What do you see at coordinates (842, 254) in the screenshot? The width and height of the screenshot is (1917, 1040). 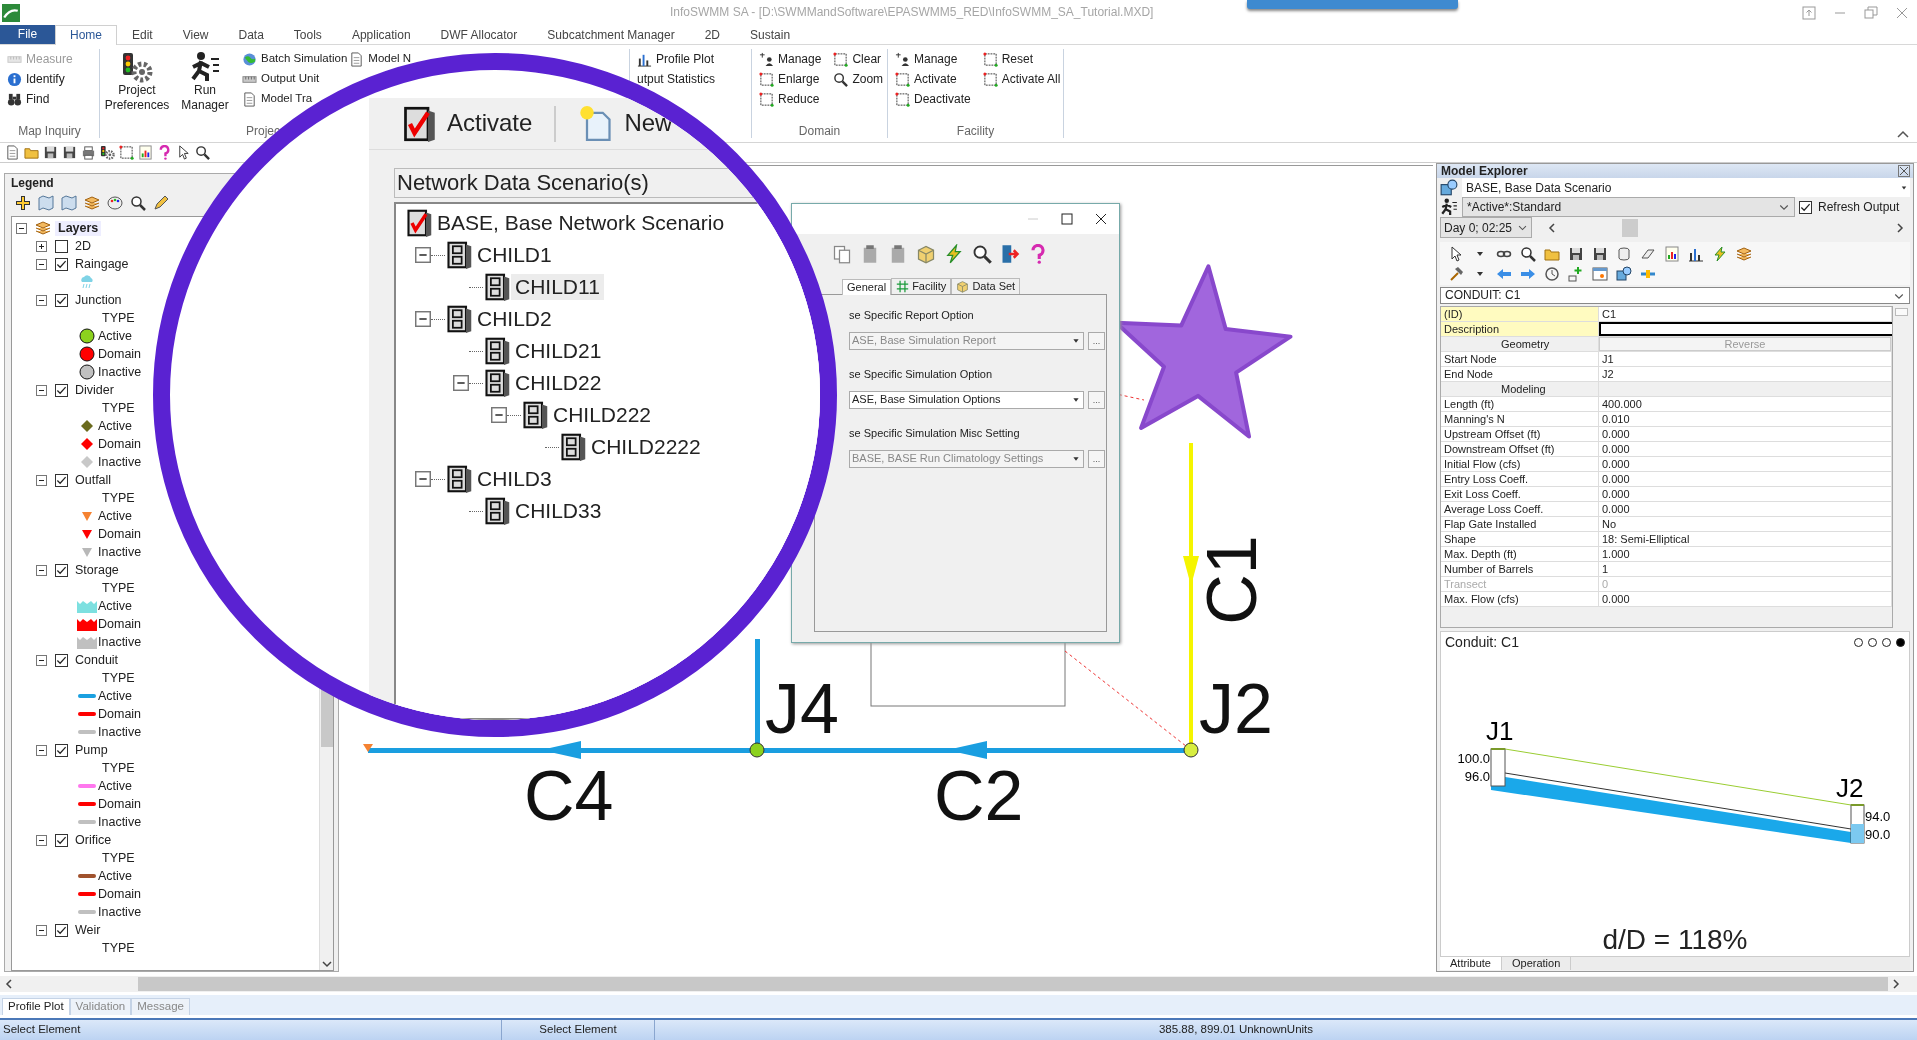 I see `copy-icon` at bounding box center [842, 254].